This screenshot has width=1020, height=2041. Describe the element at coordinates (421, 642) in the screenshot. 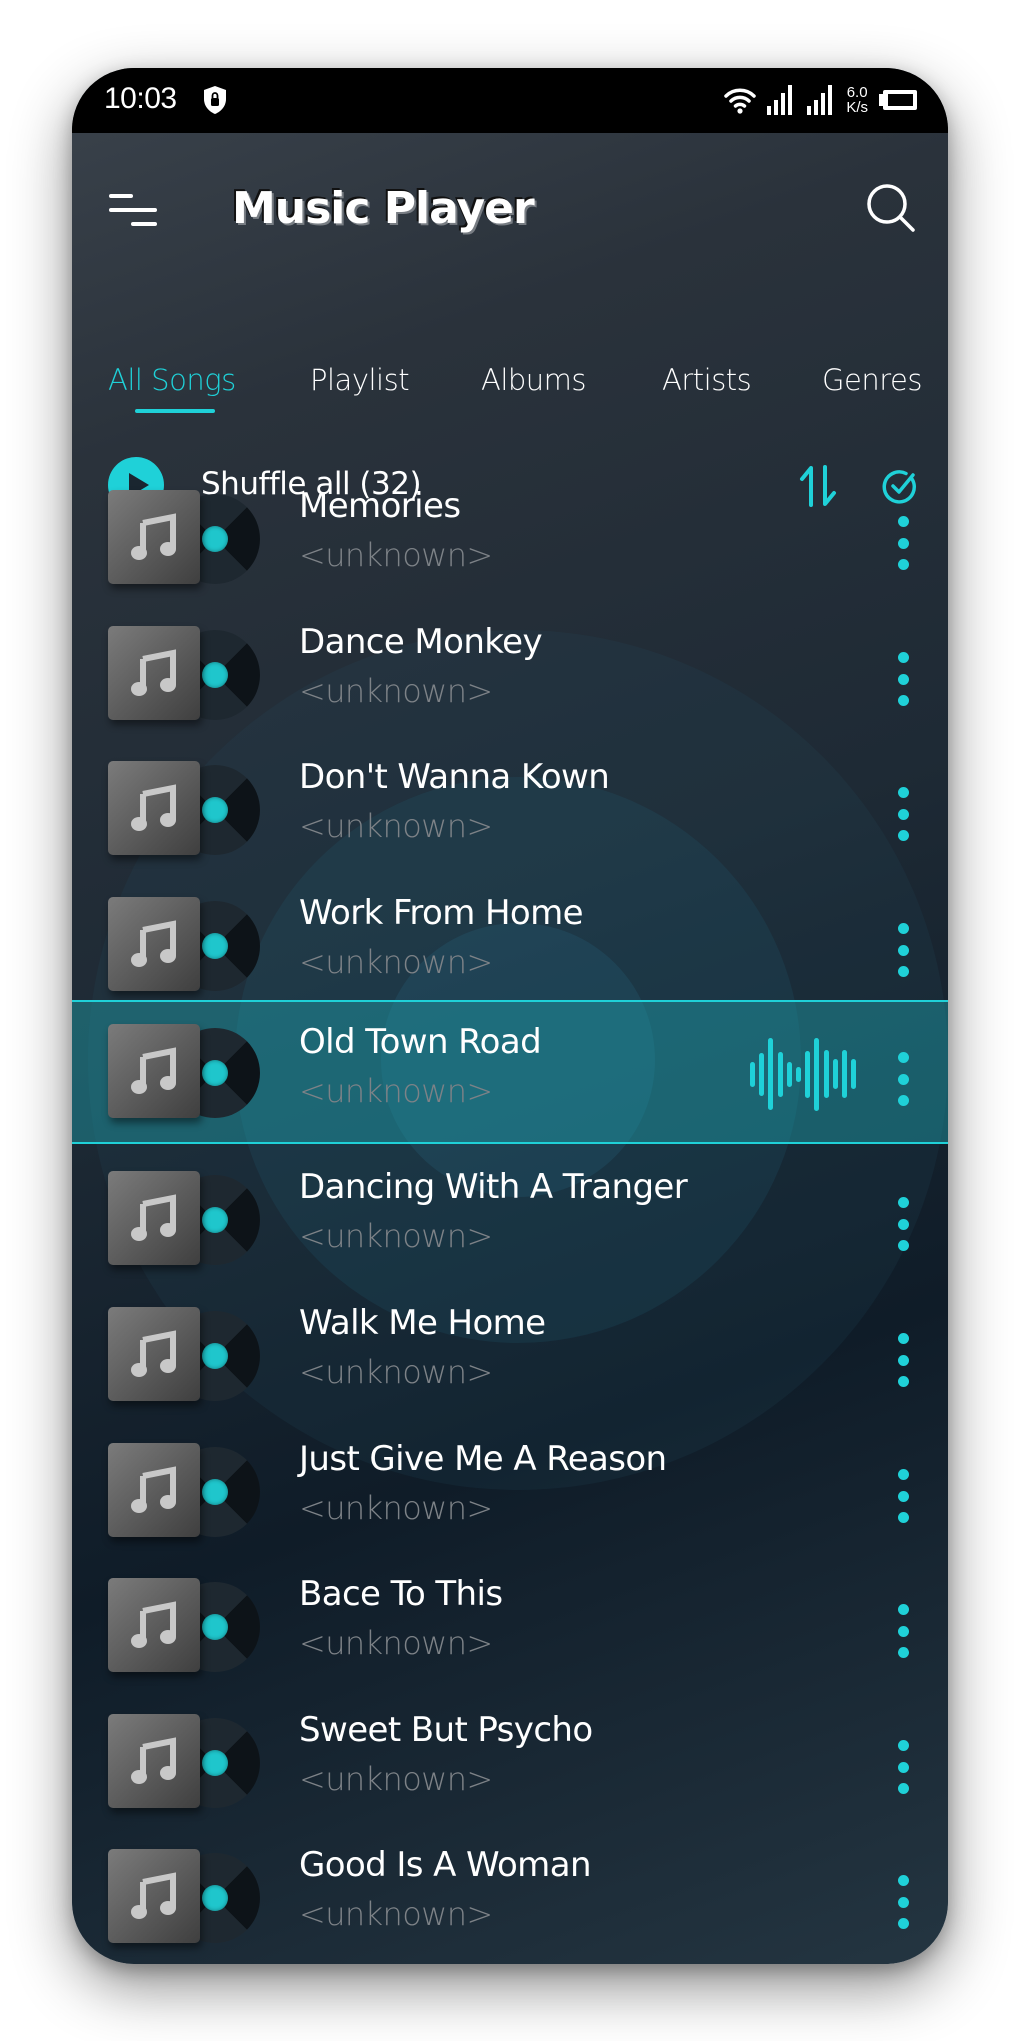

I see `song-title: Dance Monkey` at that location.